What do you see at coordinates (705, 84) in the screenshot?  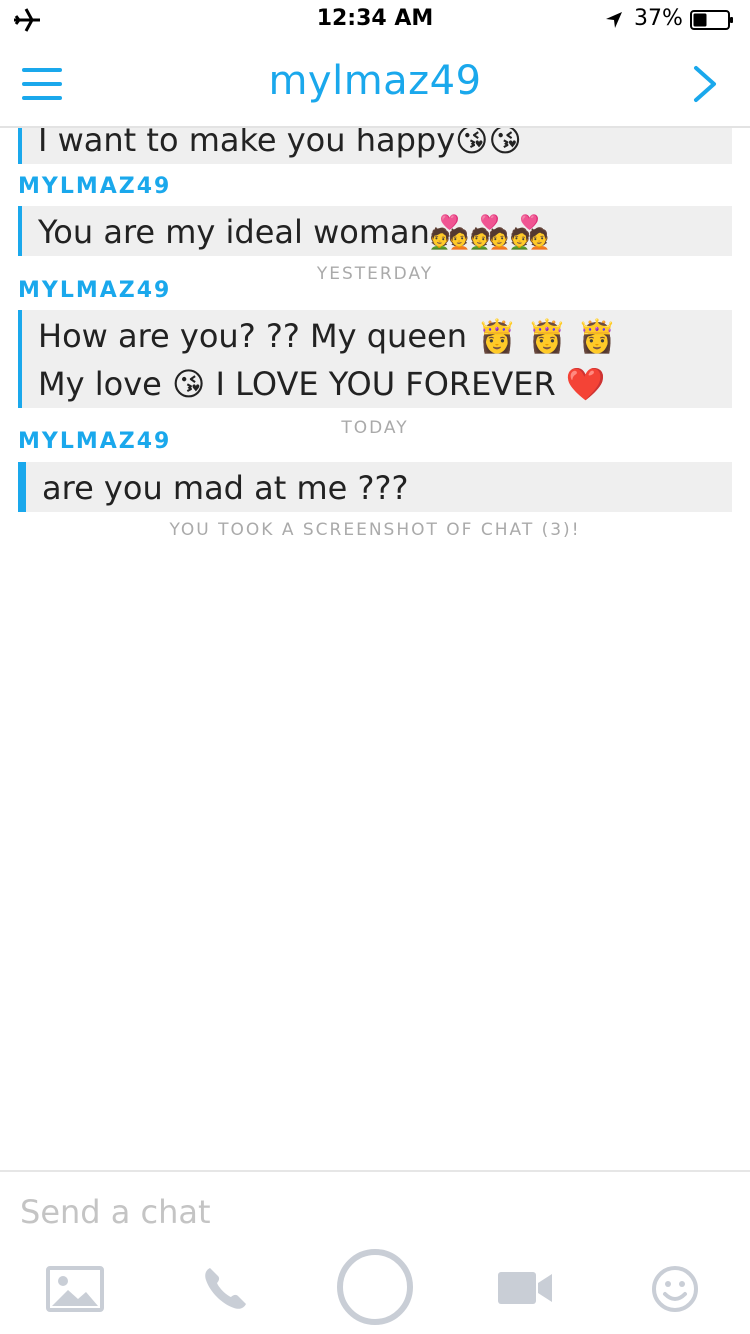 I see `chevron-right-icon` at bounding box center [705, 84].